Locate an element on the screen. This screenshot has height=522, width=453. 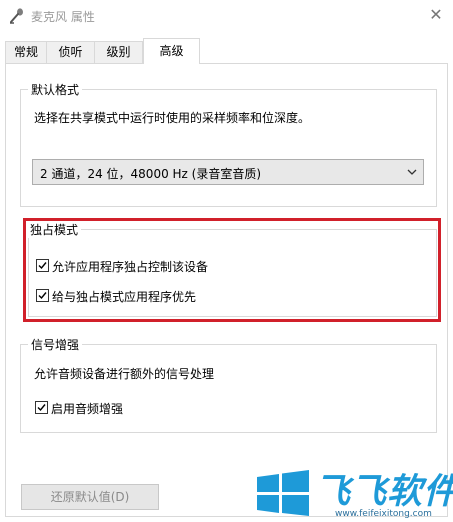
sample-rate-value: 2 通道，24 位，48000 Hz (录音室音质) is located at coordinates (151, 174).